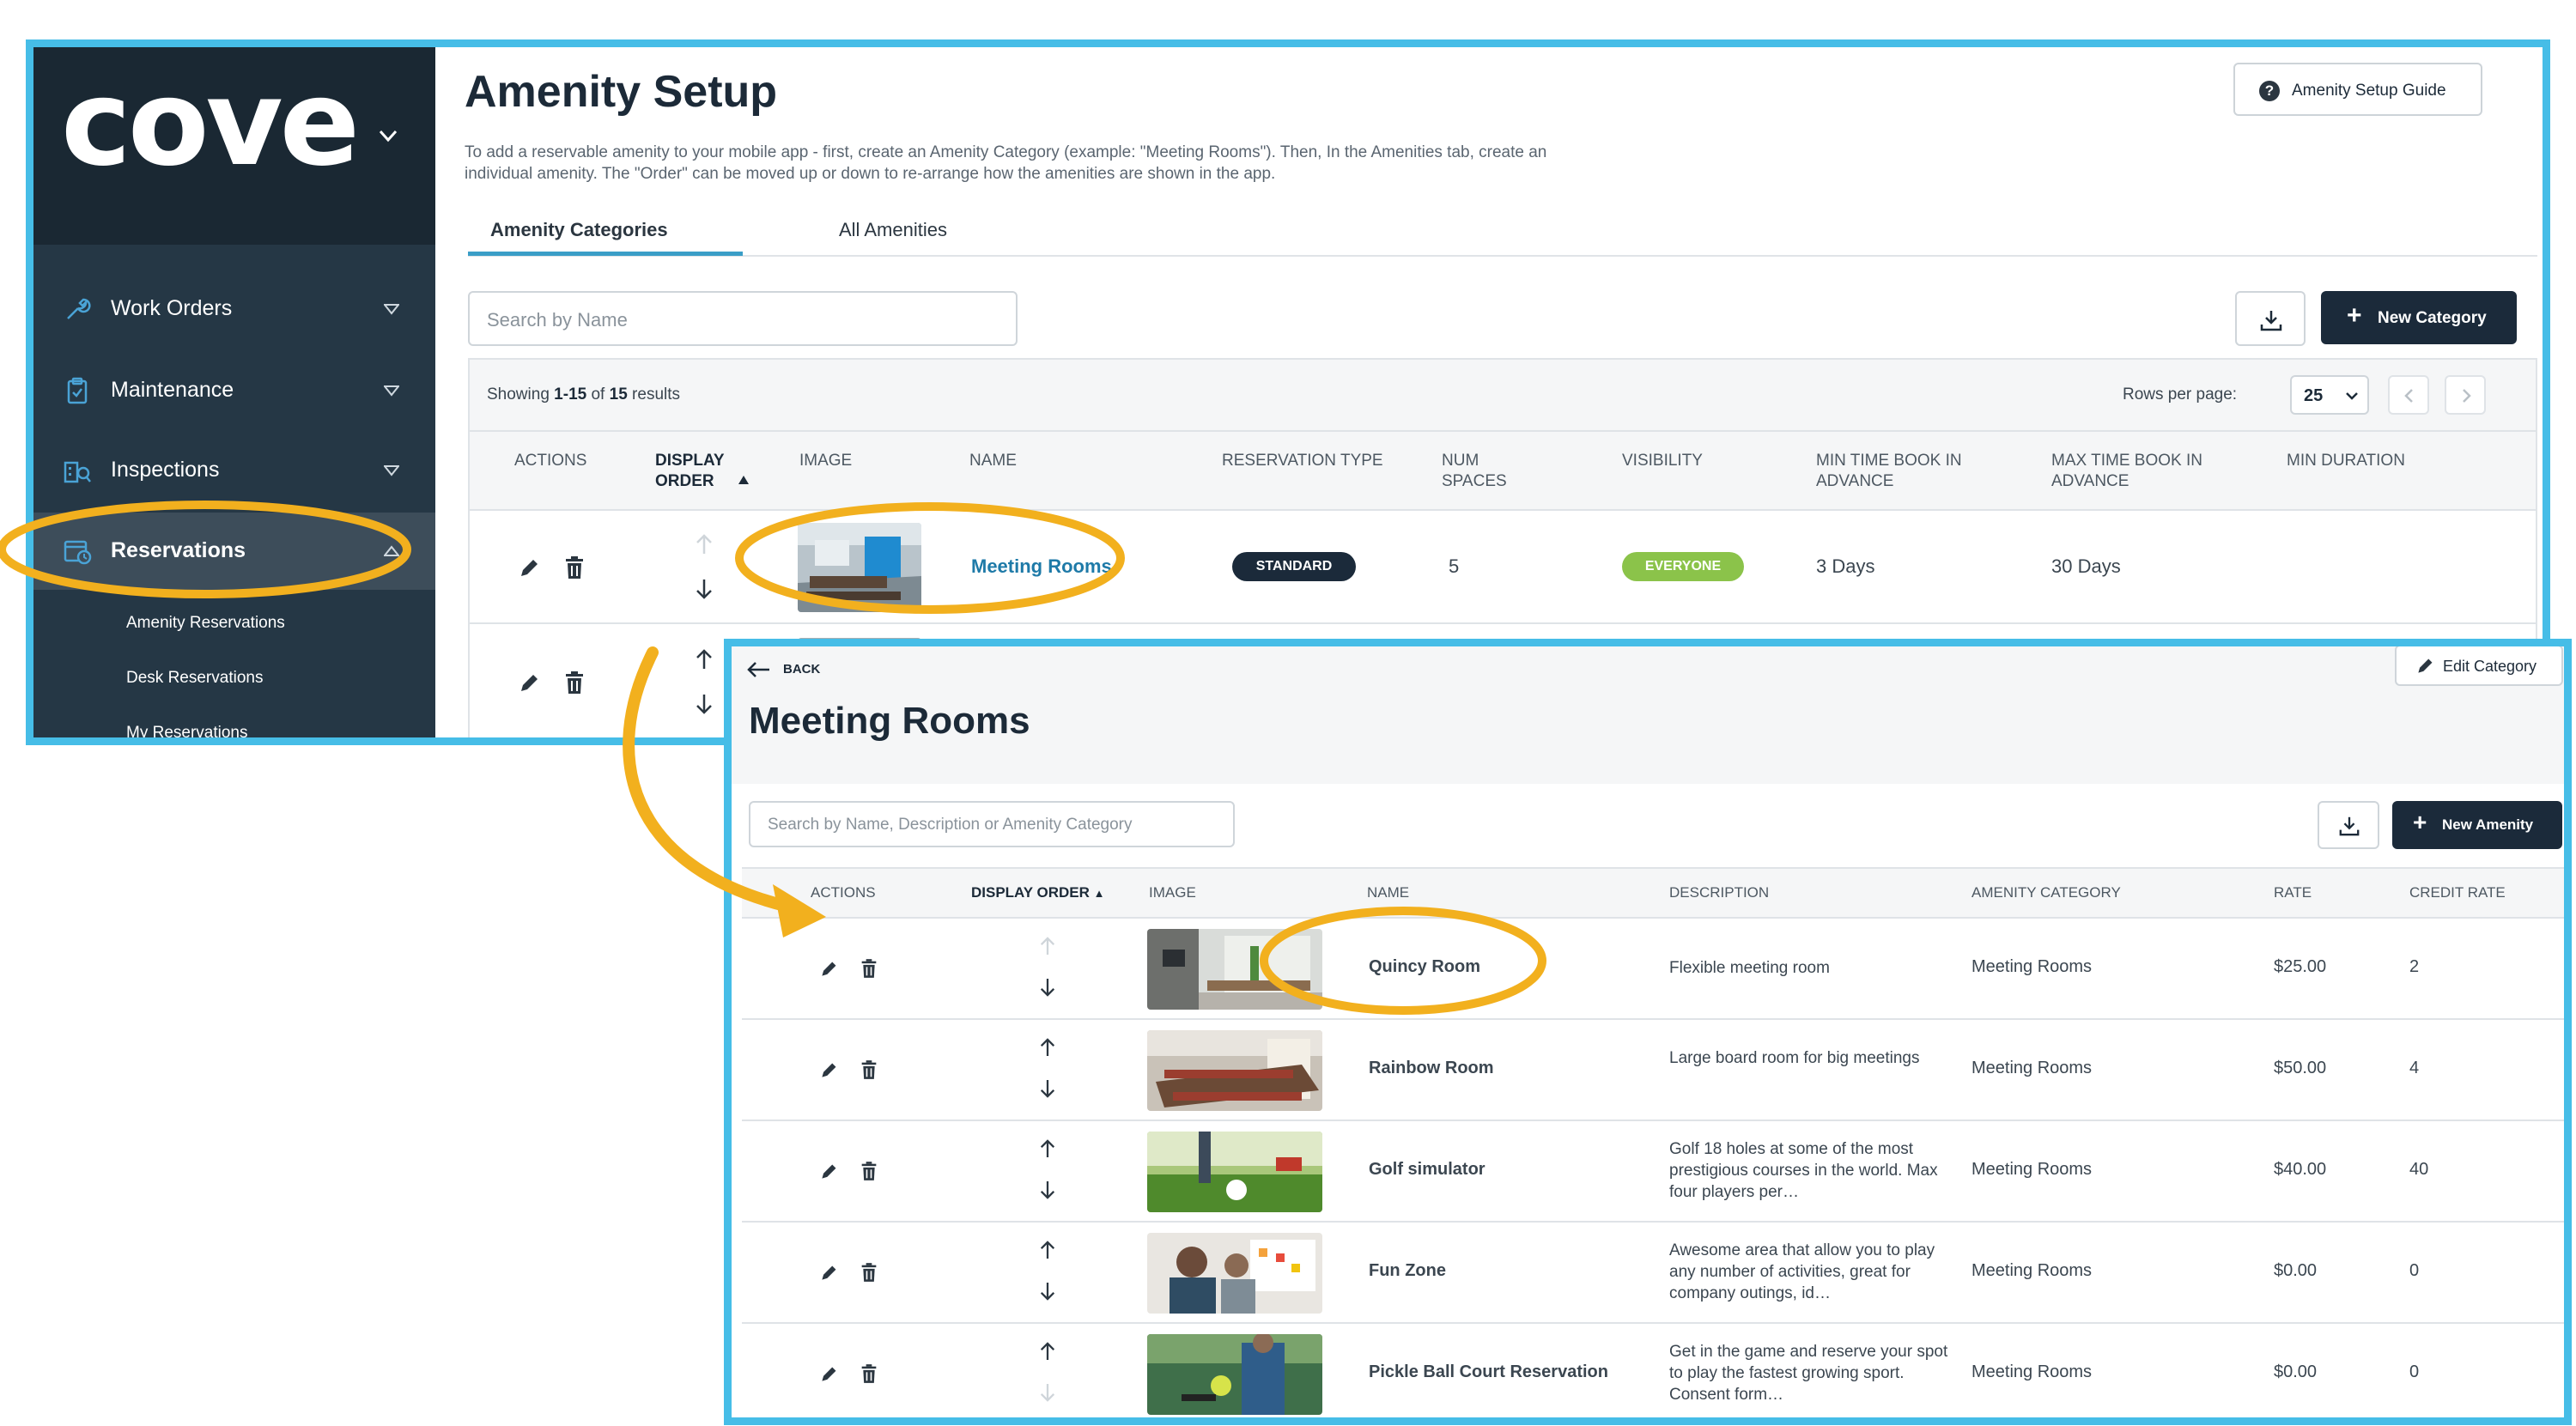 The height and width of the screenshot is (1426, 2576). Describe the element at coordinates (2479, 666) in the screenshot. I see `edit-category-button: Edit Category` at that location.